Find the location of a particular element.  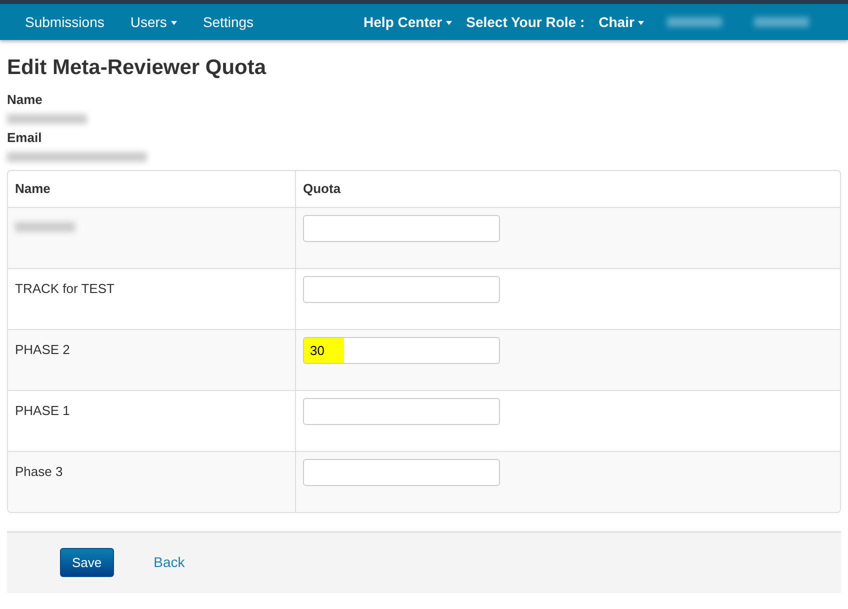

page-title: Edit Meta-Reviewer Quota is located at coordinates (137, 67).